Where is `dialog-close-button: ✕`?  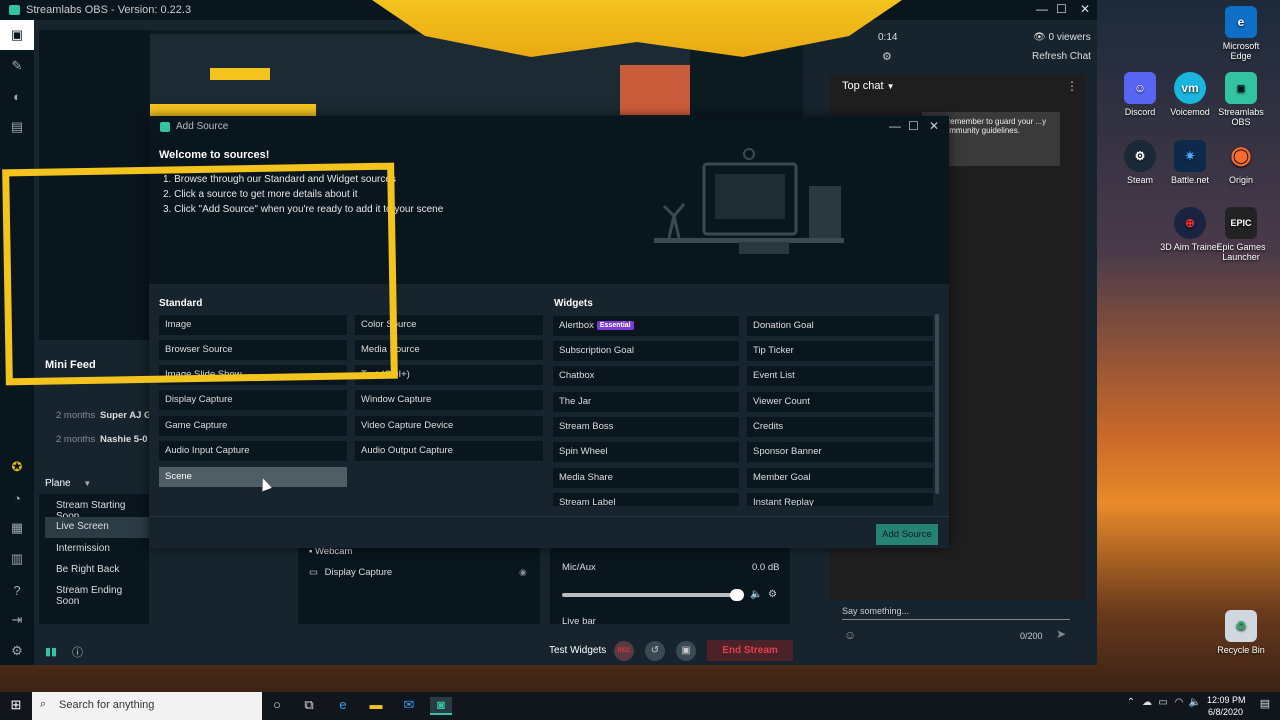
dialog-close-button: ✕ is located at coordinates (934, 126).